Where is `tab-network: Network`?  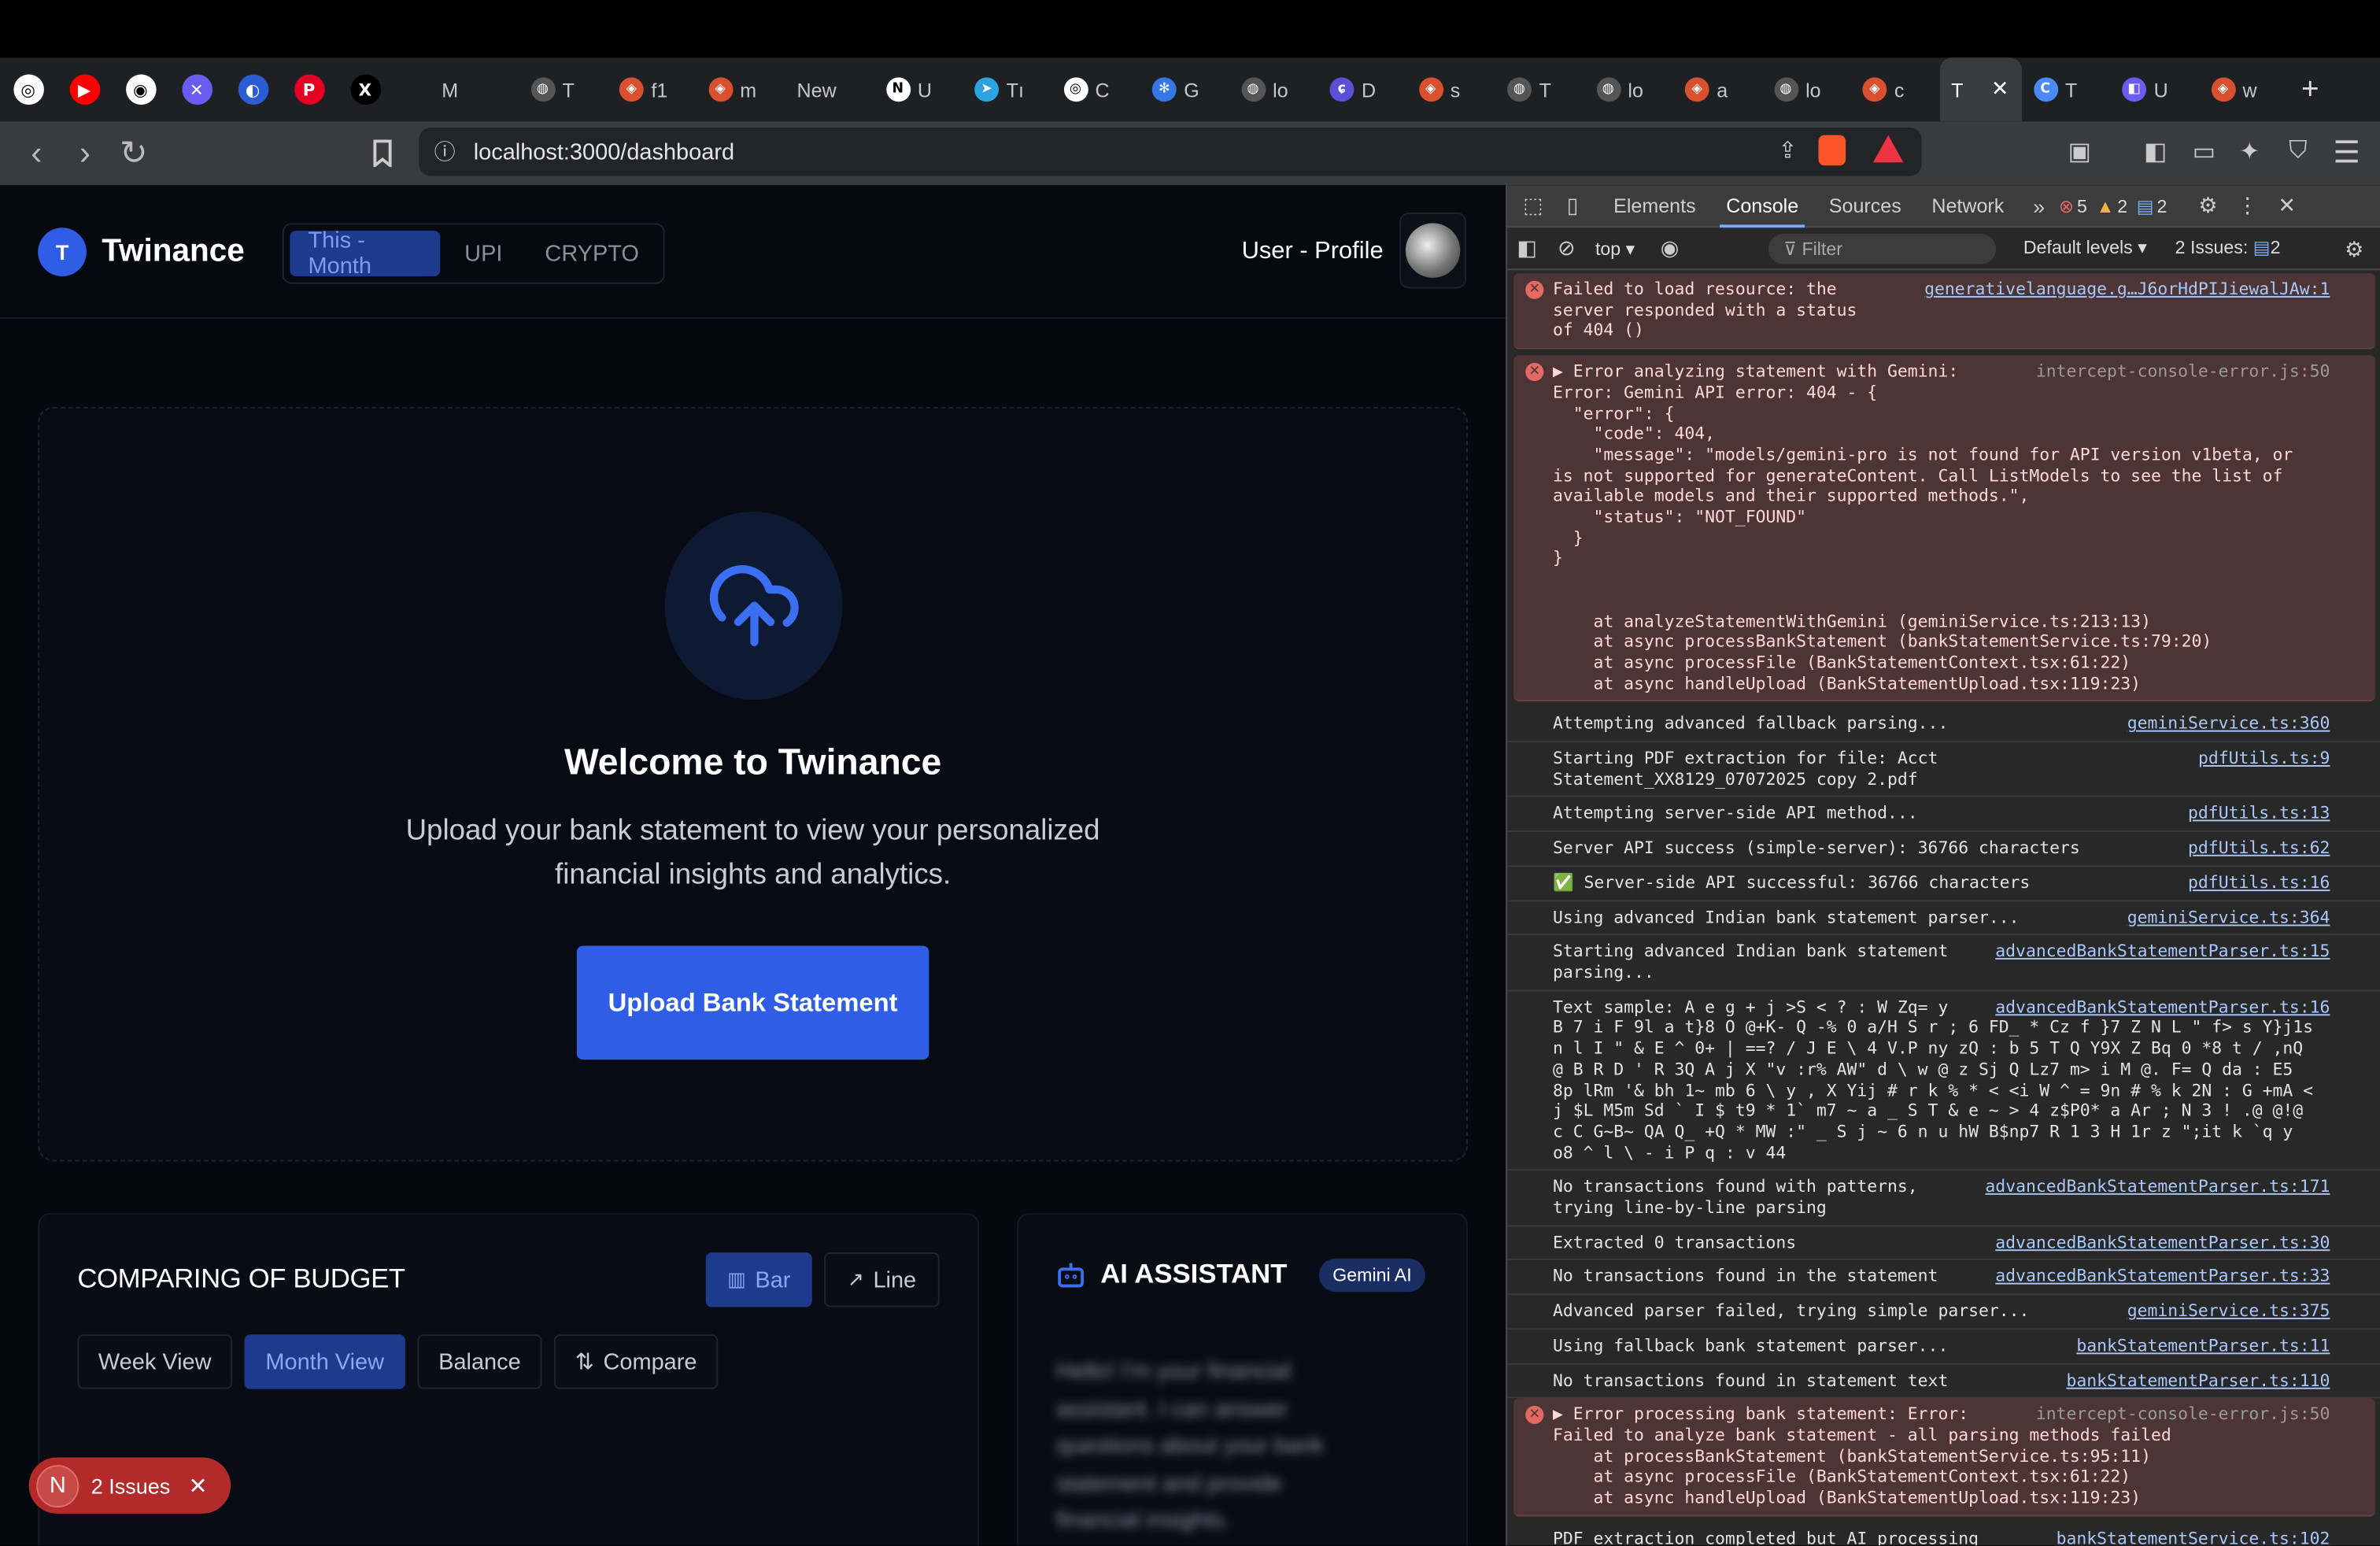 tab-network: Network is located at coordinates (1968, 205).